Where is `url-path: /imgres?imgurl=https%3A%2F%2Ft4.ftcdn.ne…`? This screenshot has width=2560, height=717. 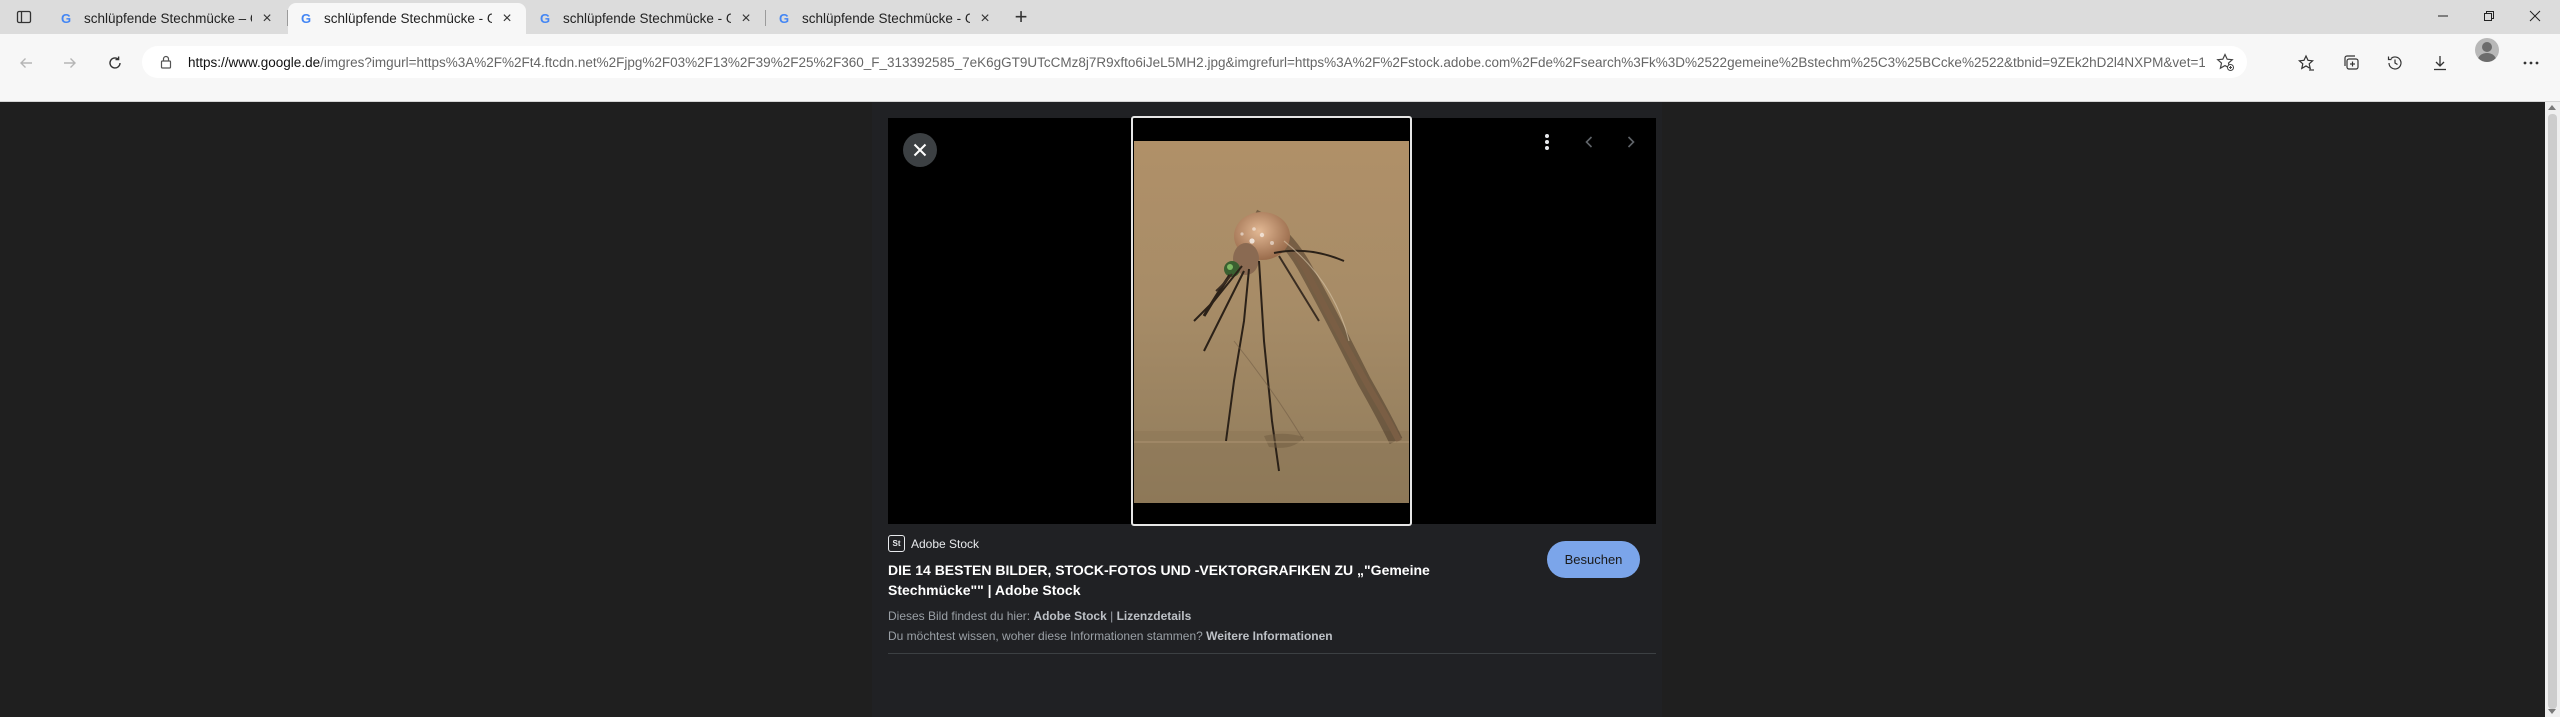 url-path: /imgres?imgurl=https%3A%2F%2Ft4.ftcdn.ne… is located at coordinates (1262, 62).